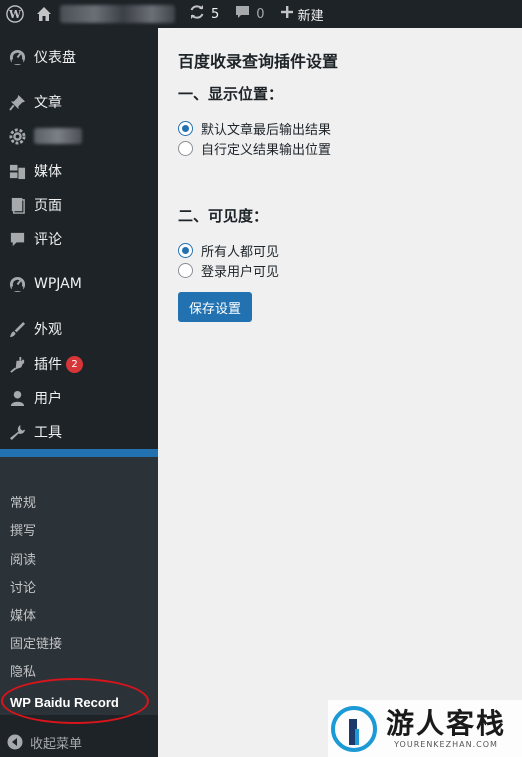 The height and width of the screenshot is (757, 522). I want to click on site-watermark: 游人客栈 YOURENKEZHAN.COM, so click(425, 728).